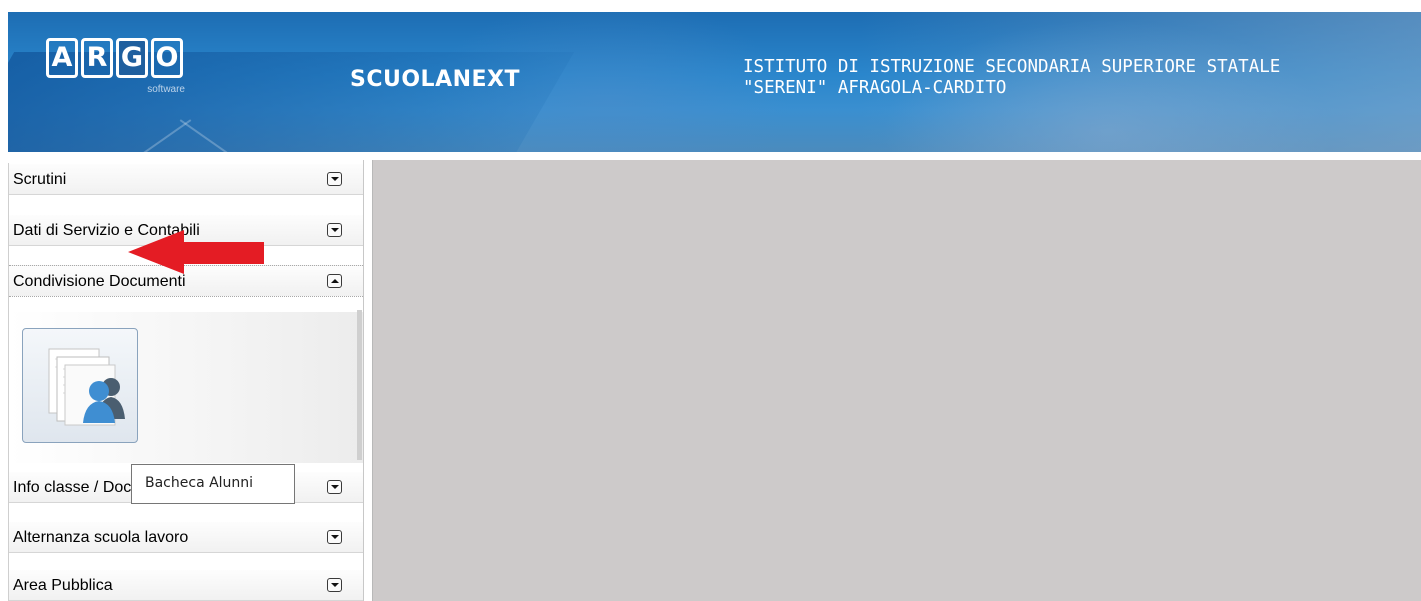 The width and height of the screenshot is (1421, 601). What do you see at coordinates (359, 385) in the screenshot?
I see `sidebar-scrollbar` at bounding box center [359, 385].